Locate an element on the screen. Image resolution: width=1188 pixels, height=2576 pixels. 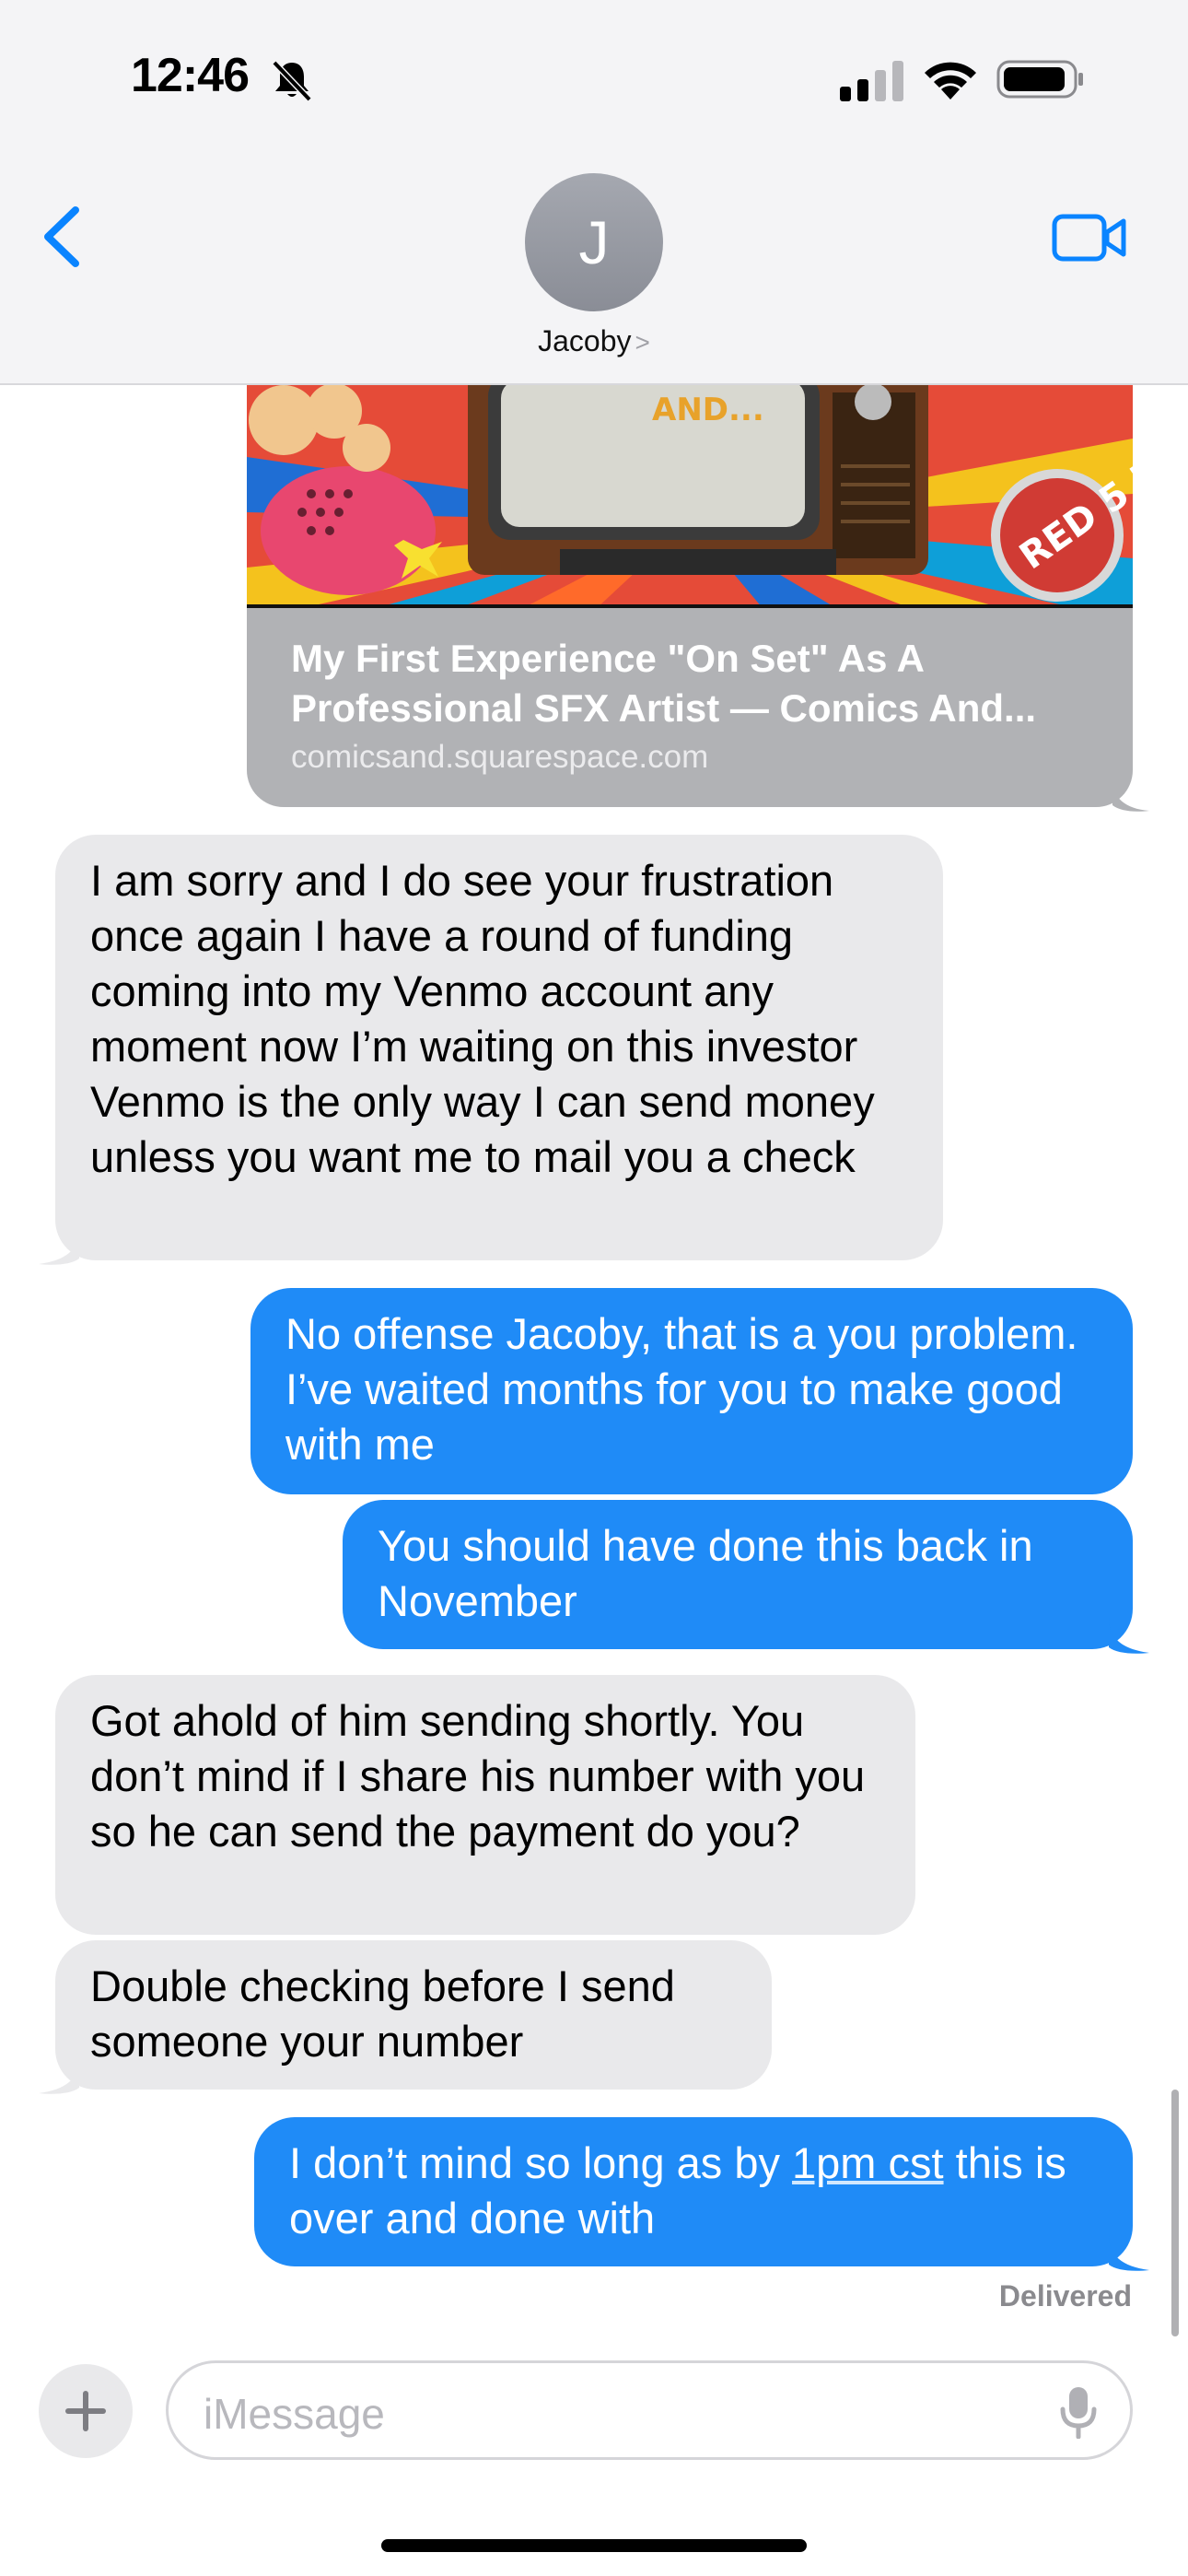
scrollbar is located at coordinates (1175, 2213).